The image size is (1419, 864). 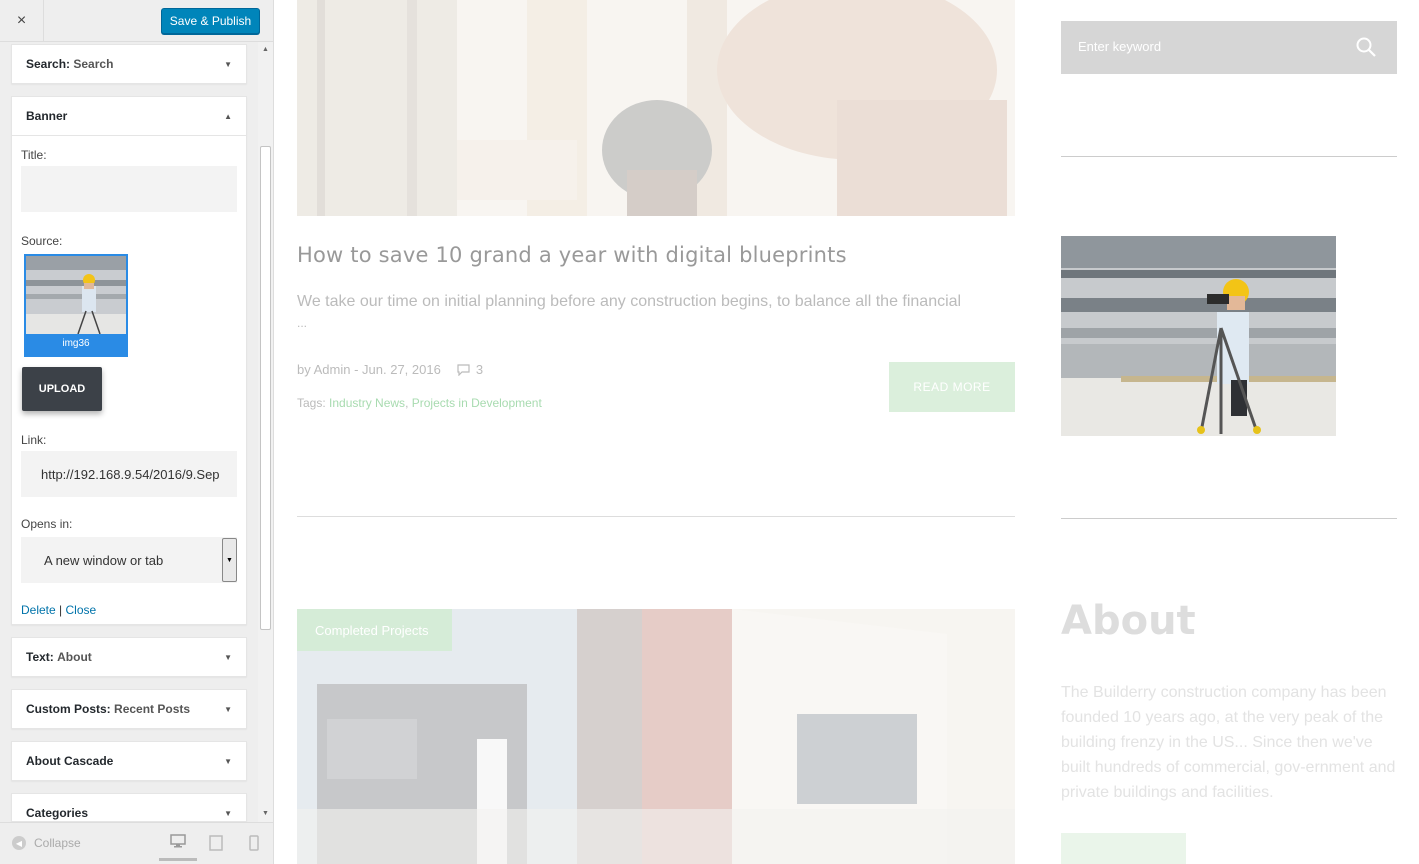 I want to click on widget-custom-posts: Custom Posts: Recent Posts ▼, so click(x=129, y=709).